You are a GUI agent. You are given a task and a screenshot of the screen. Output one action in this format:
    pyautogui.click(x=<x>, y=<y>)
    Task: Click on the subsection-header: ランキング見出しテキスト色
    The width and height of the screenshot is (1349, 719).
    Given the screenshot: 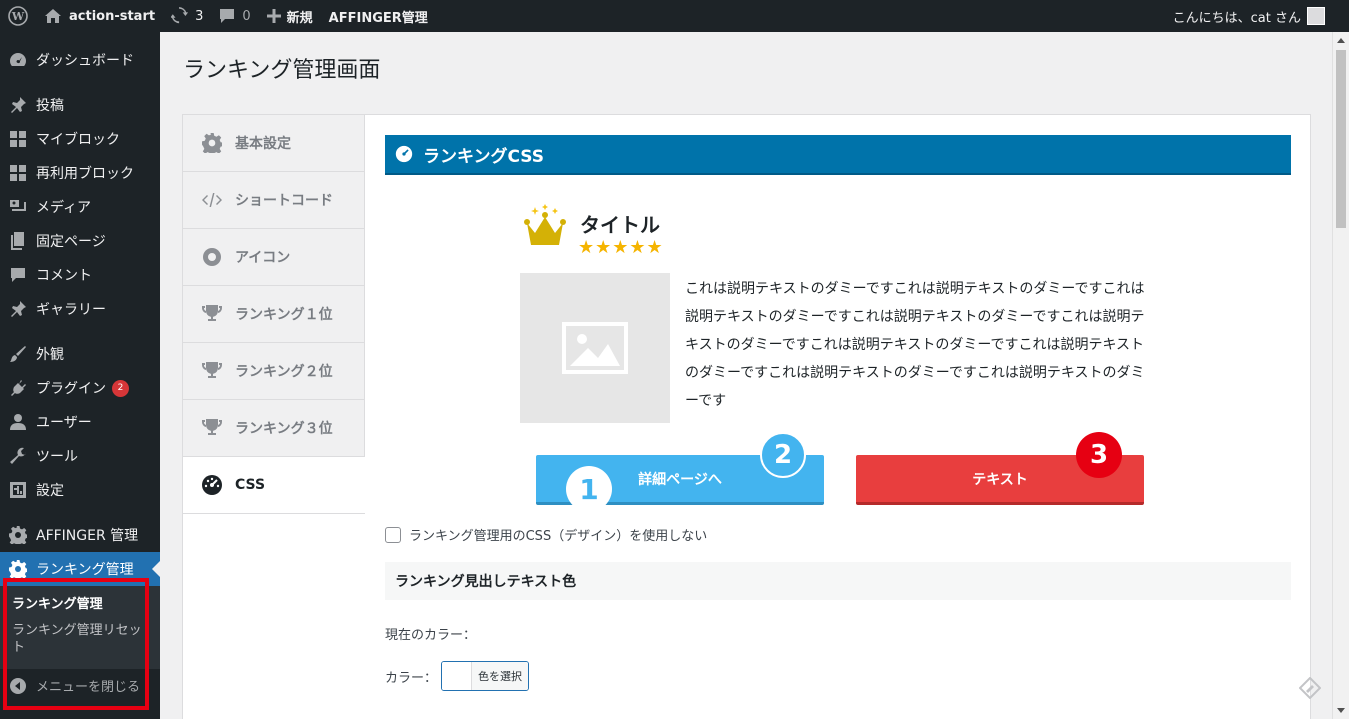 What is the action you would take?
    pyautogui.click(x=838, y=581)
    